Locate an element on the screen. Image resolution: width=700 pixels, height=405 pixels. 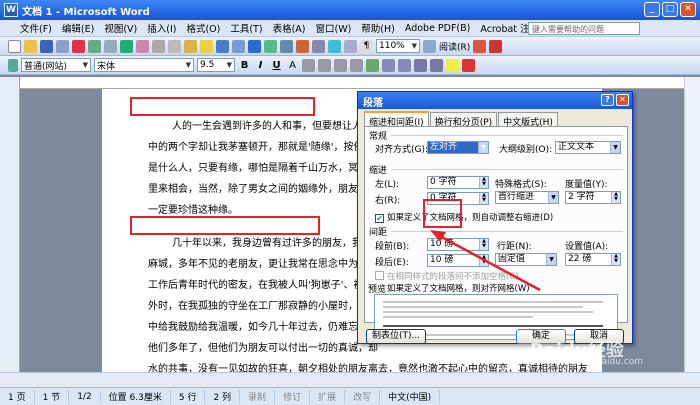
status-section: 1 节 is located at coordinates (52, 396).